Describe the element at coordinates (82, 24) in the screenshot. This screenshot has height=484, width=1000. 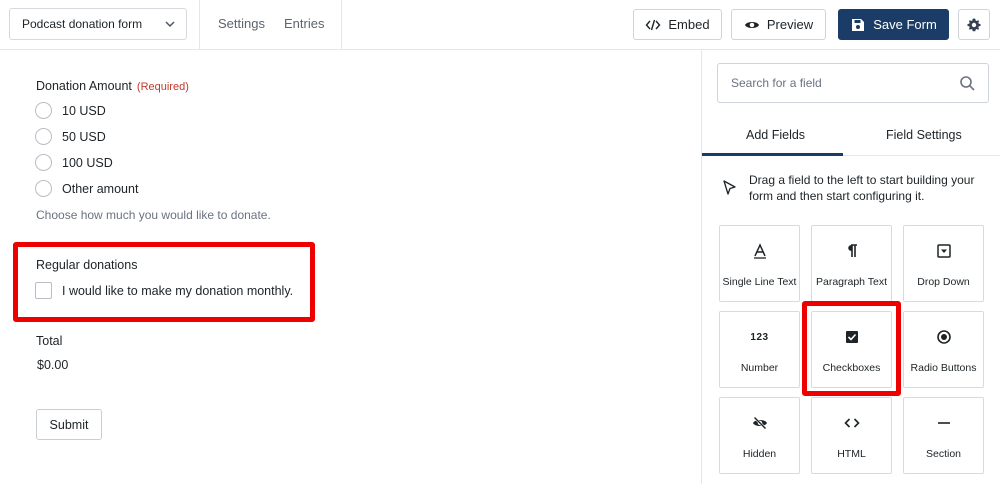
I see `form-name: Podcast donation form` at that location.